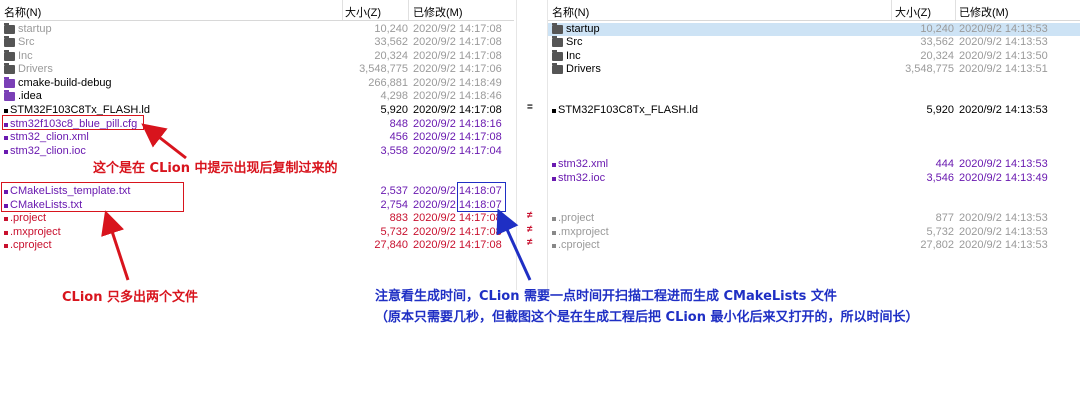  I want to click on file-date: 2020/9/2 14:18:49, so click(457, 83).